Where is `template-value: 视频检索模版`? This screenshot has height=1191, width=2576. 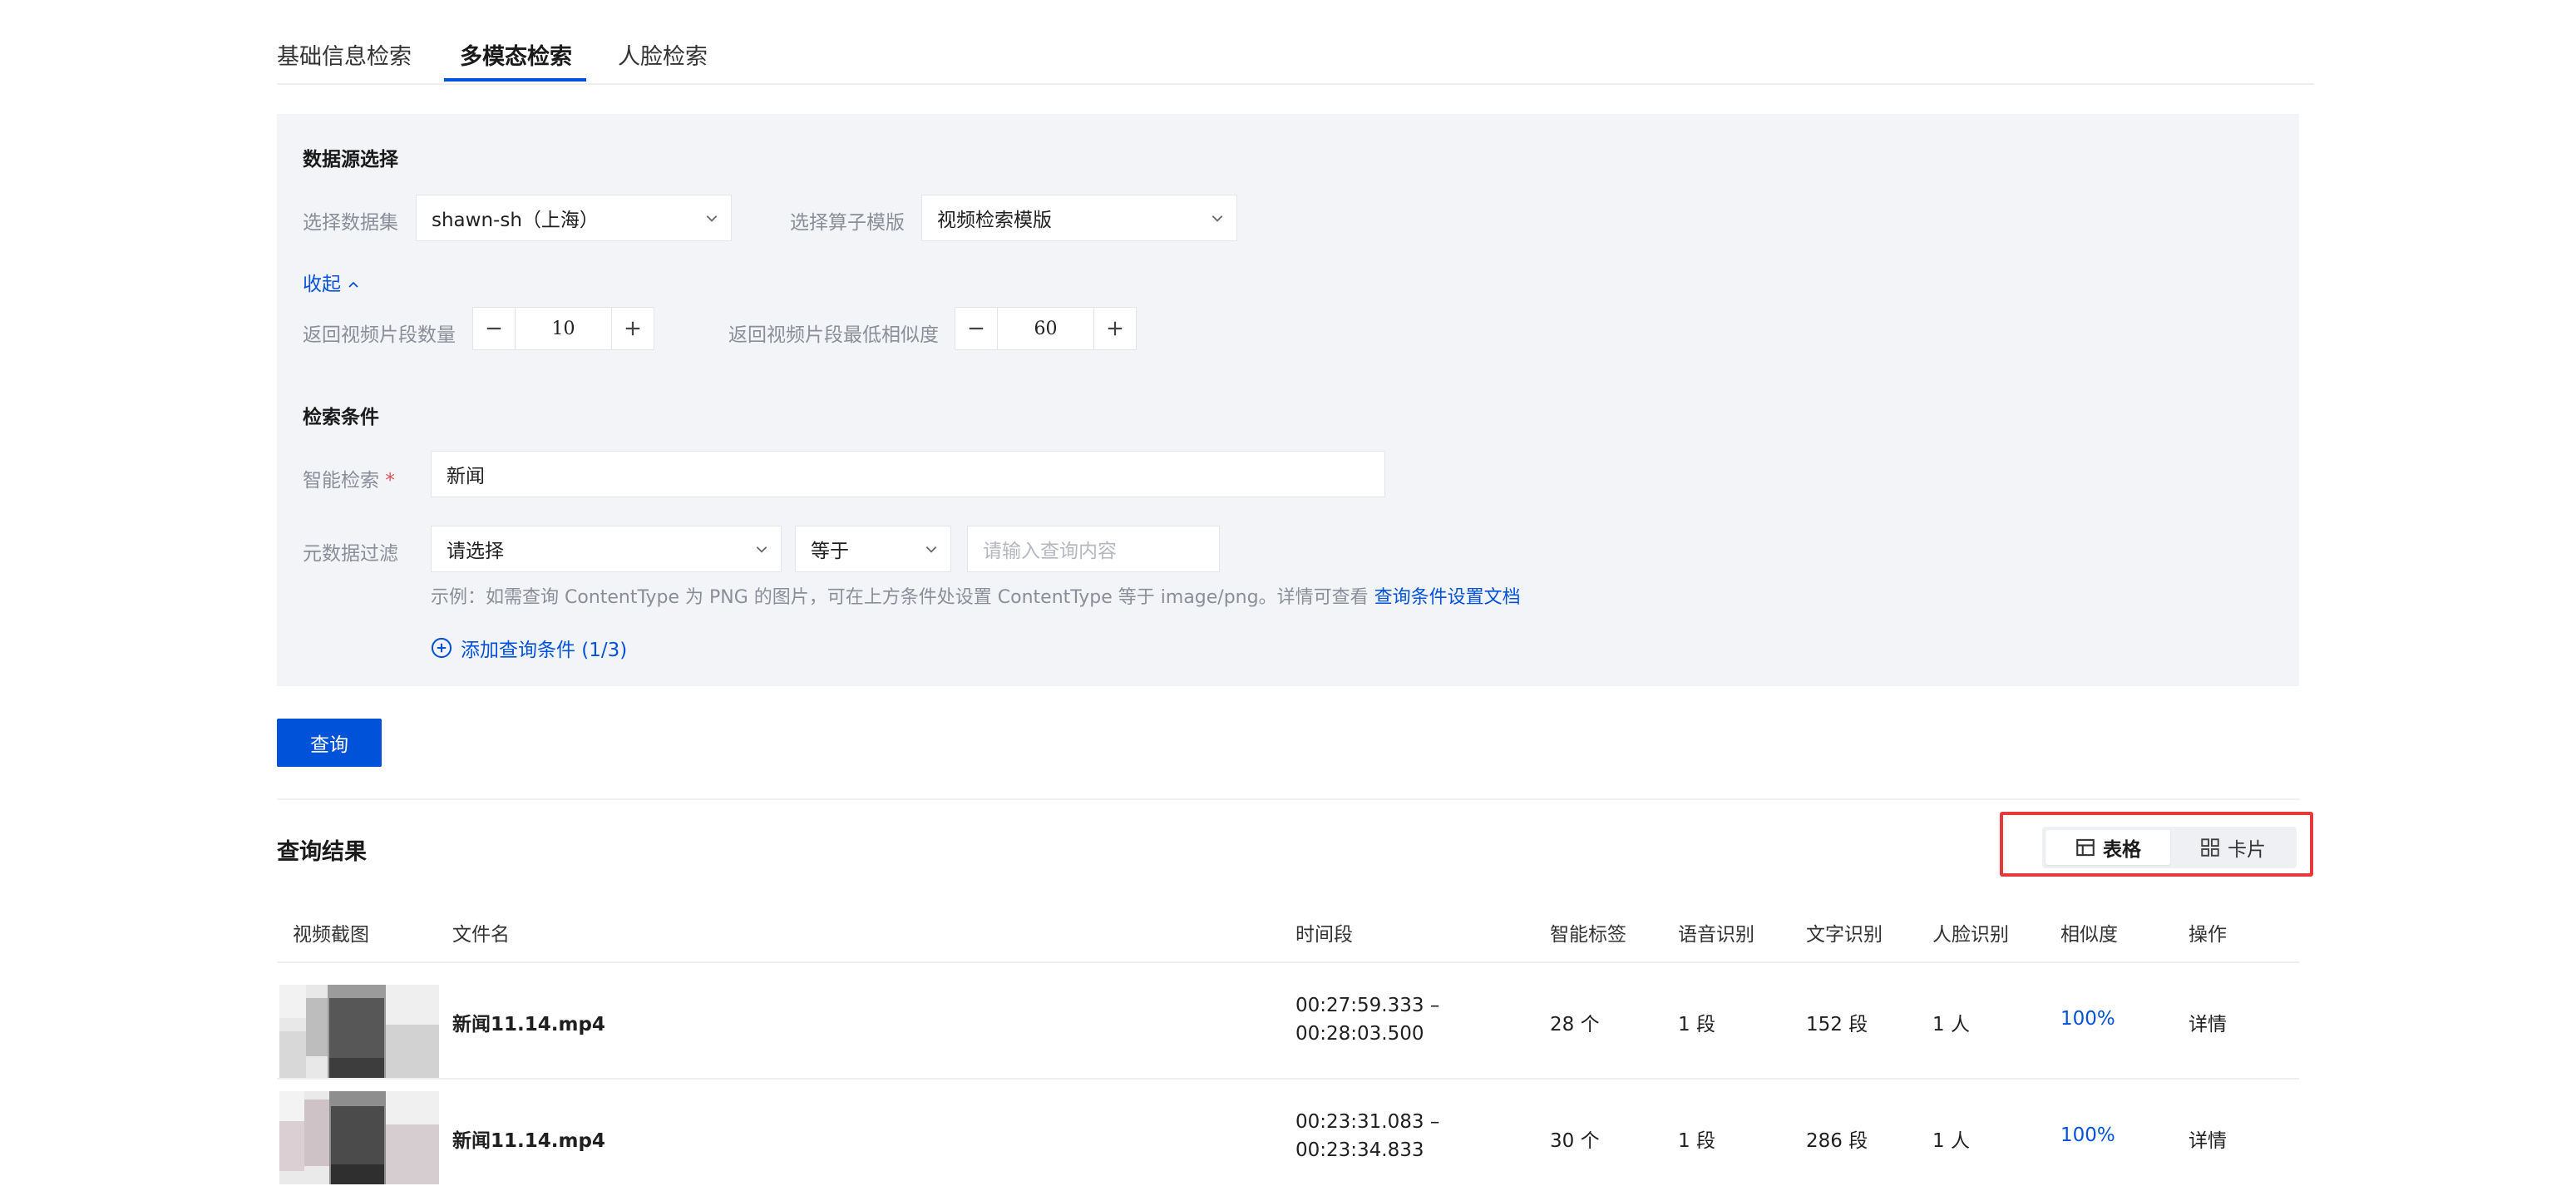 template-value: 视频检索模版 is located at coordinates (994, 220).